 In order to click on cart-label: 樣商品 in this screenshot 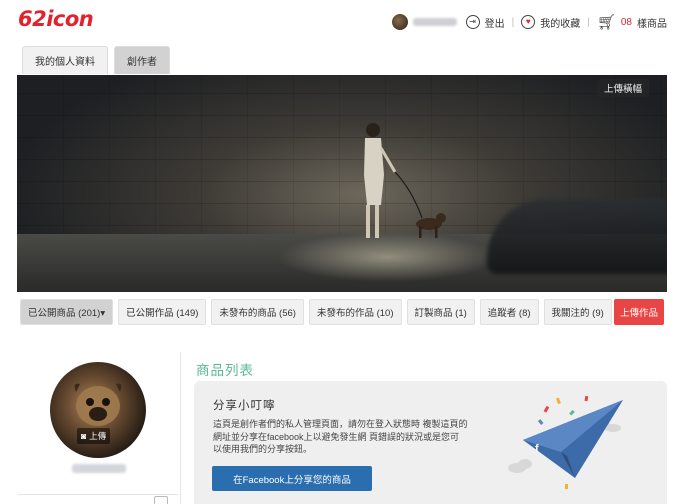, I will do `click(652, 22)`.